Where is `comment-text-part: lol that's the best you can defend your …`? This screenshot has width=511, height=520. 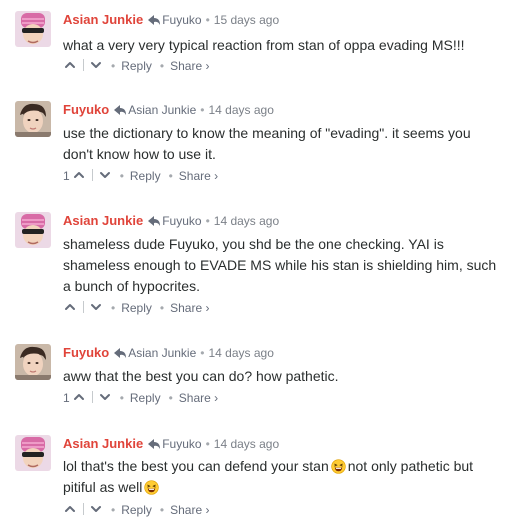
comment-text-part: lol that's the best you can defend your … is located at coordinates (196, 466).